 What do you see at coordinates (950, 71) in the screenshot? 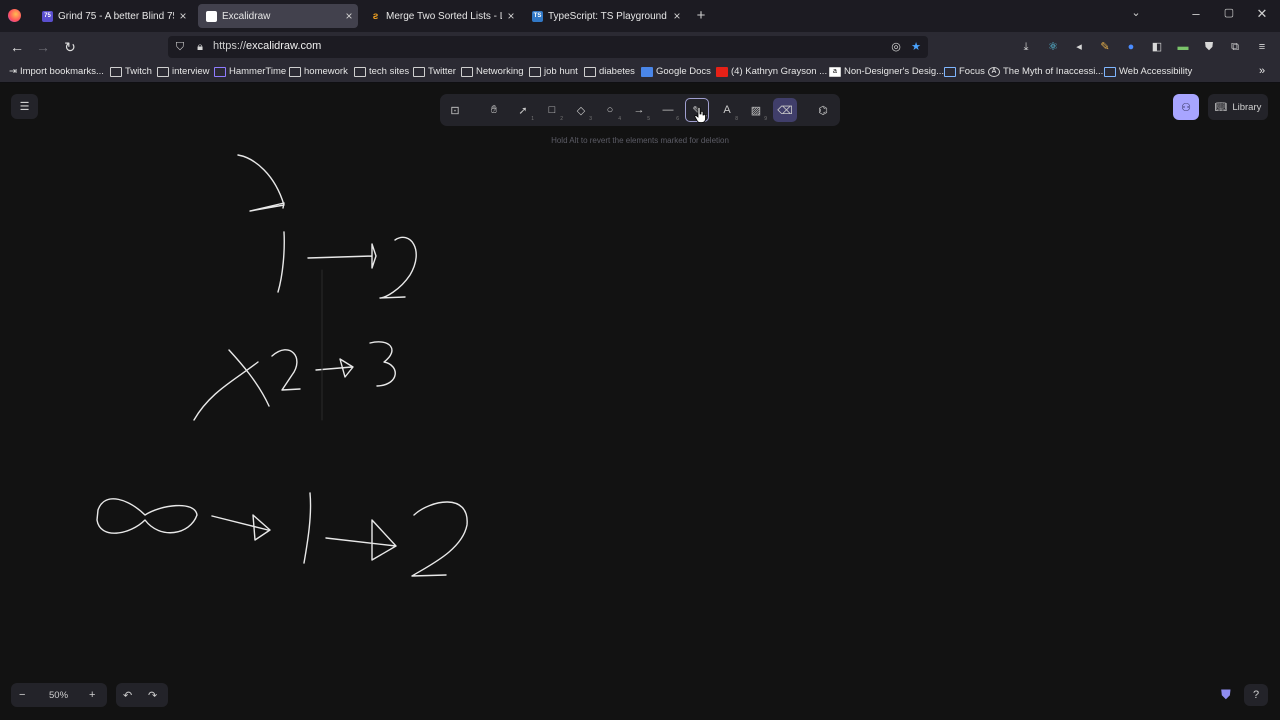
I see `focus-icon` at bounding box center [950, 71].